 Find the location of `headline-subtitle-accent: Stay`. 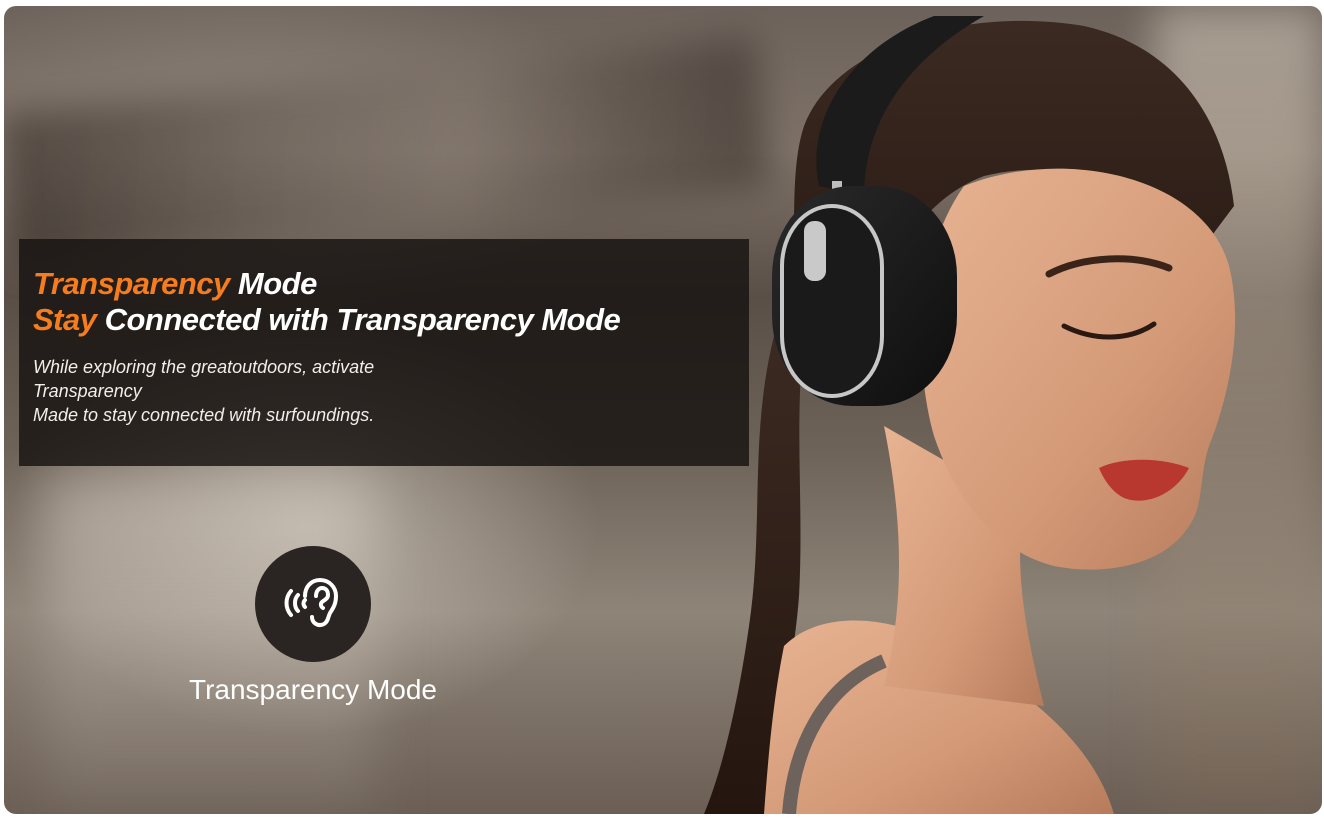

headline-subtitle-accent: Stay is located at coordinates (65, 319).